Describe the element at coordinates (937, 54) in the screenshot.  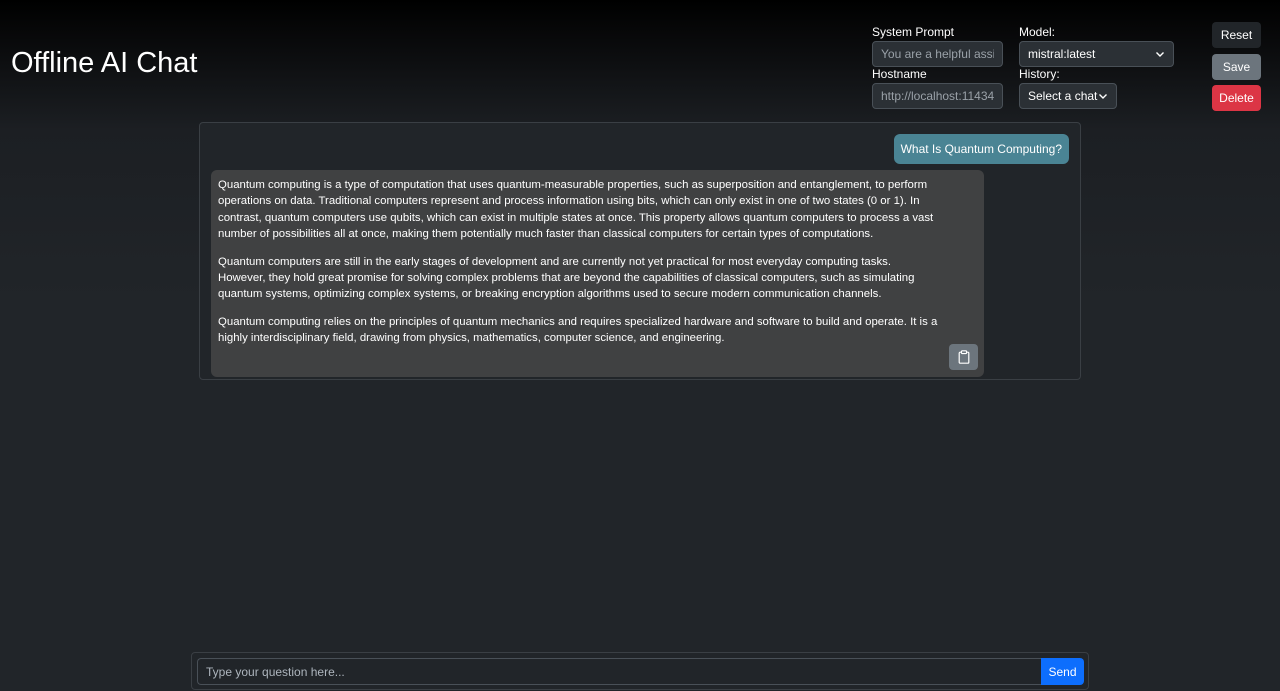
I see `system-prompt-input` at that location.